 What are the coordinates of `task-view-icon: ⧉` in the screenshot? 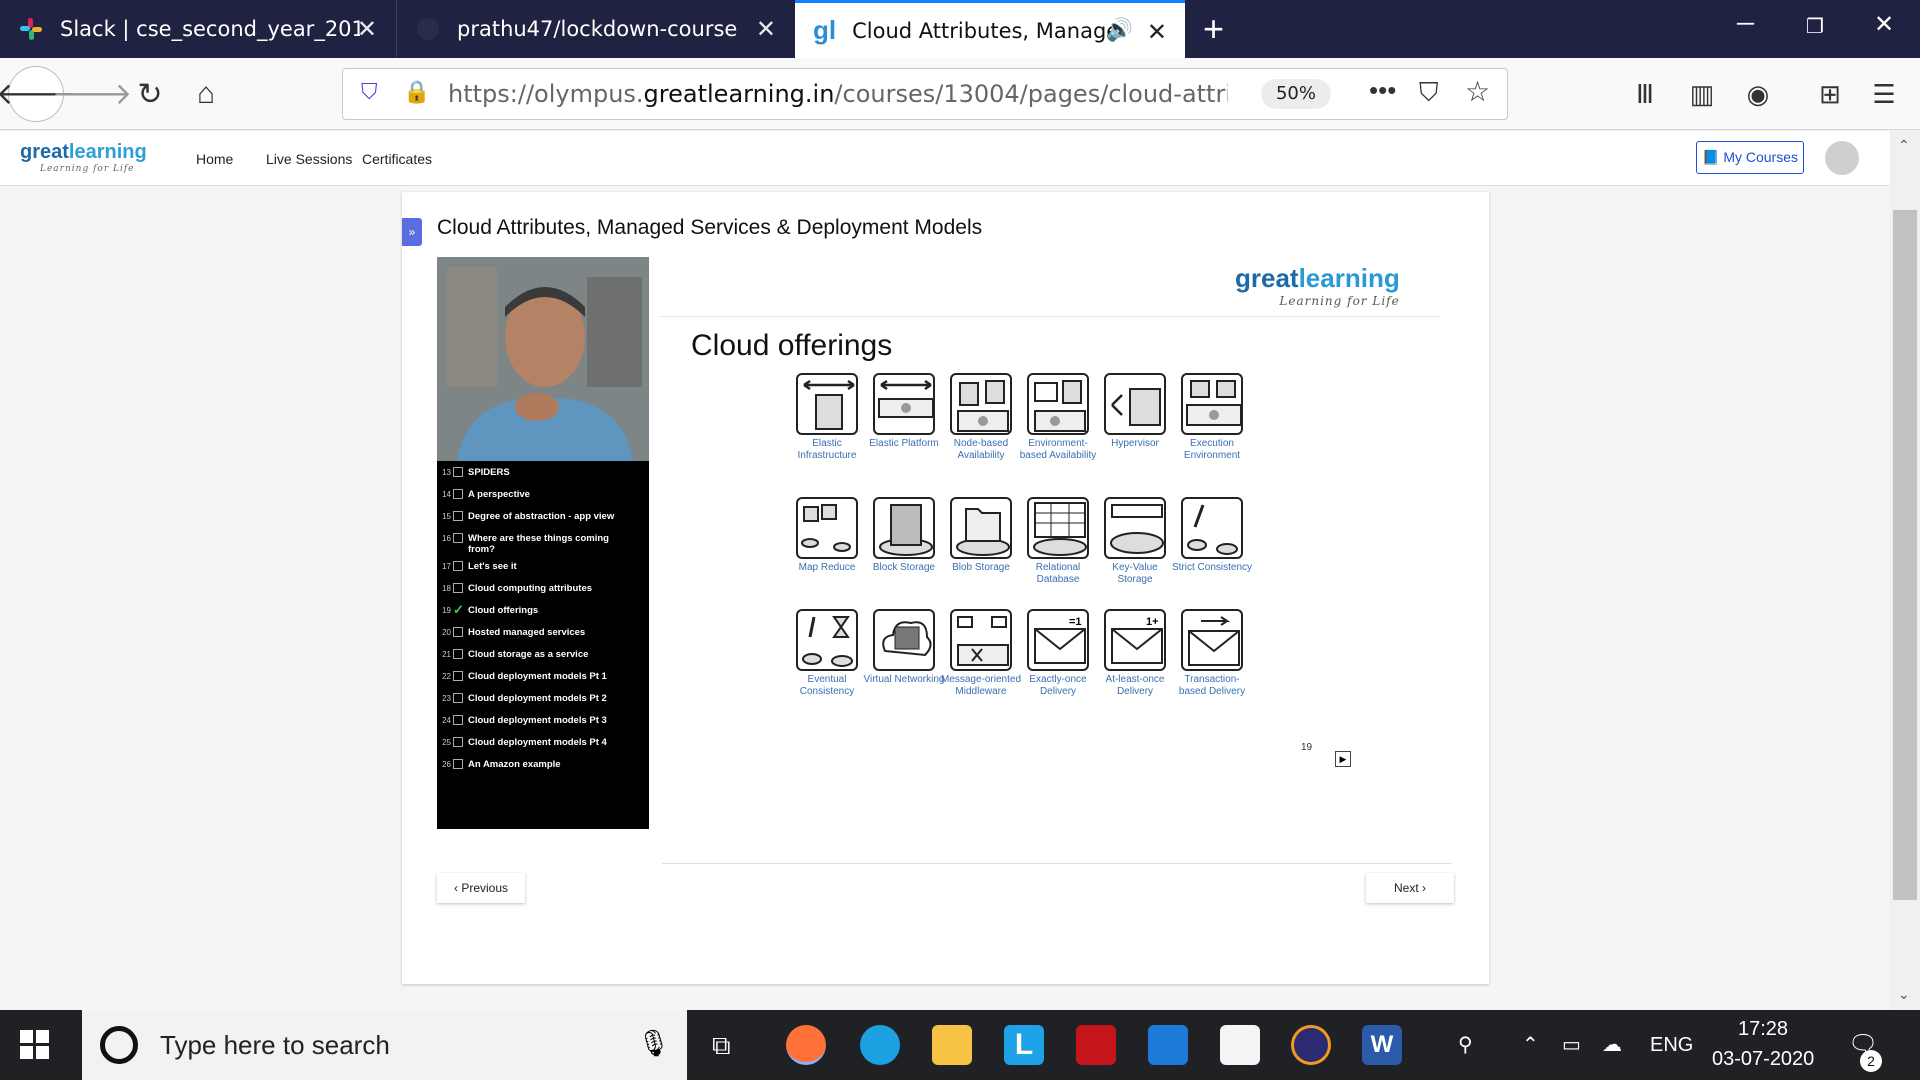 It's located at (721, 1046).